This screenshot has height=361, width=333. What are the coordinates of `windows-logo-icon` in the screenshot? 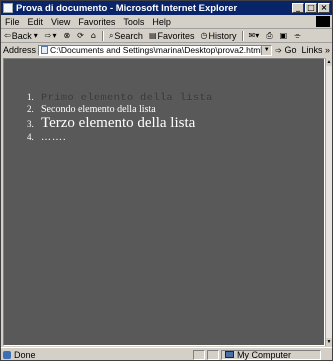 It's located at (323, 21).